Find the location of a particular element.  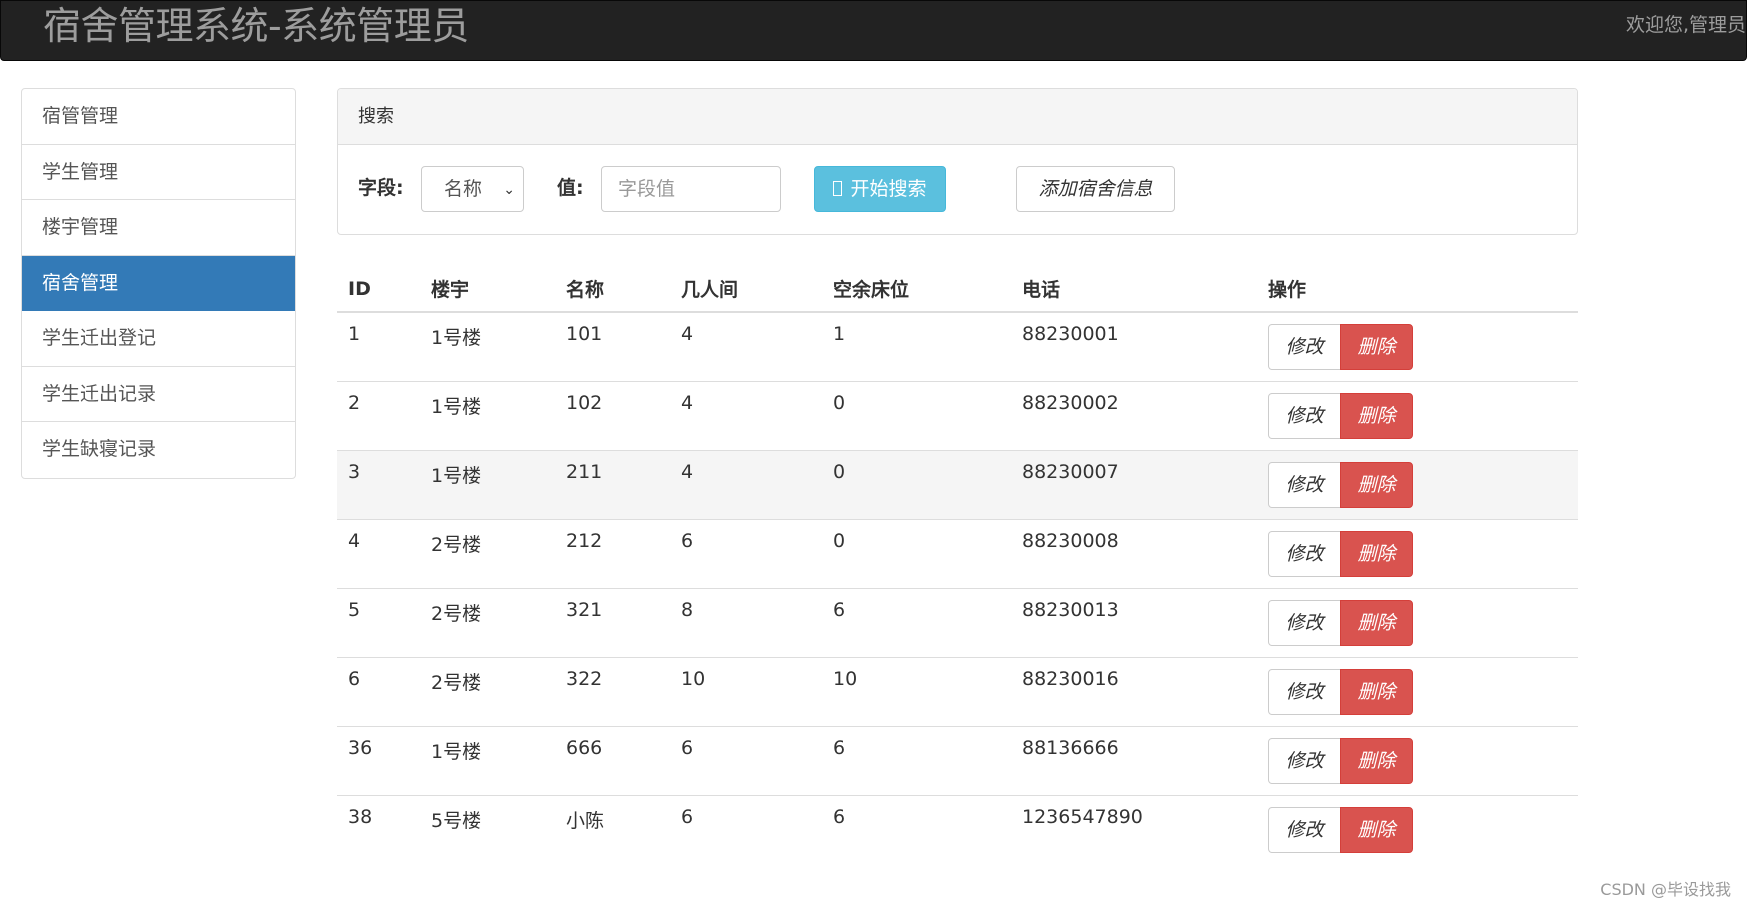

table-row: 38 5号楼 小陈 6 6 1236547890 修改 删除 is located at coordinates (957, 829).